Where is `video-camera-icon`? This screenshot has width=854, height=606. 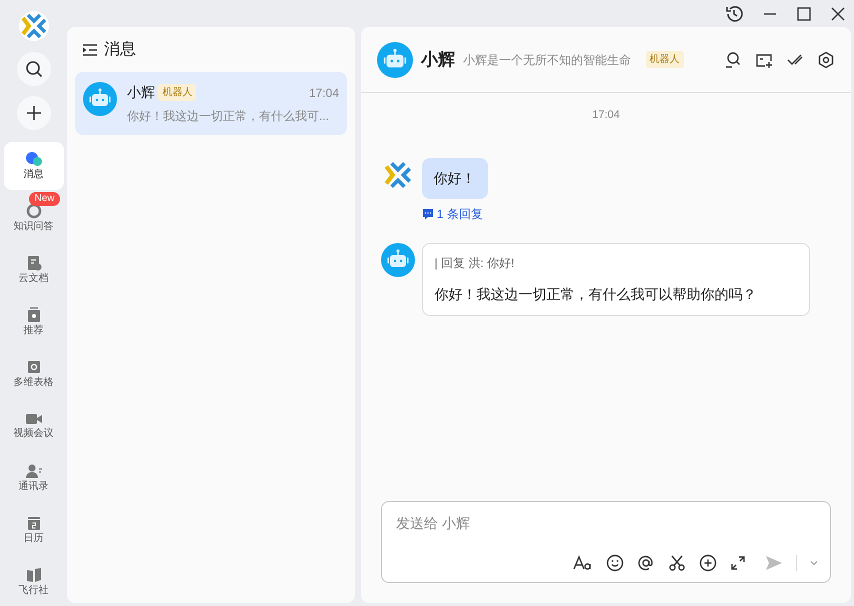 video-camera-icon is located at coordinates (33, 419).